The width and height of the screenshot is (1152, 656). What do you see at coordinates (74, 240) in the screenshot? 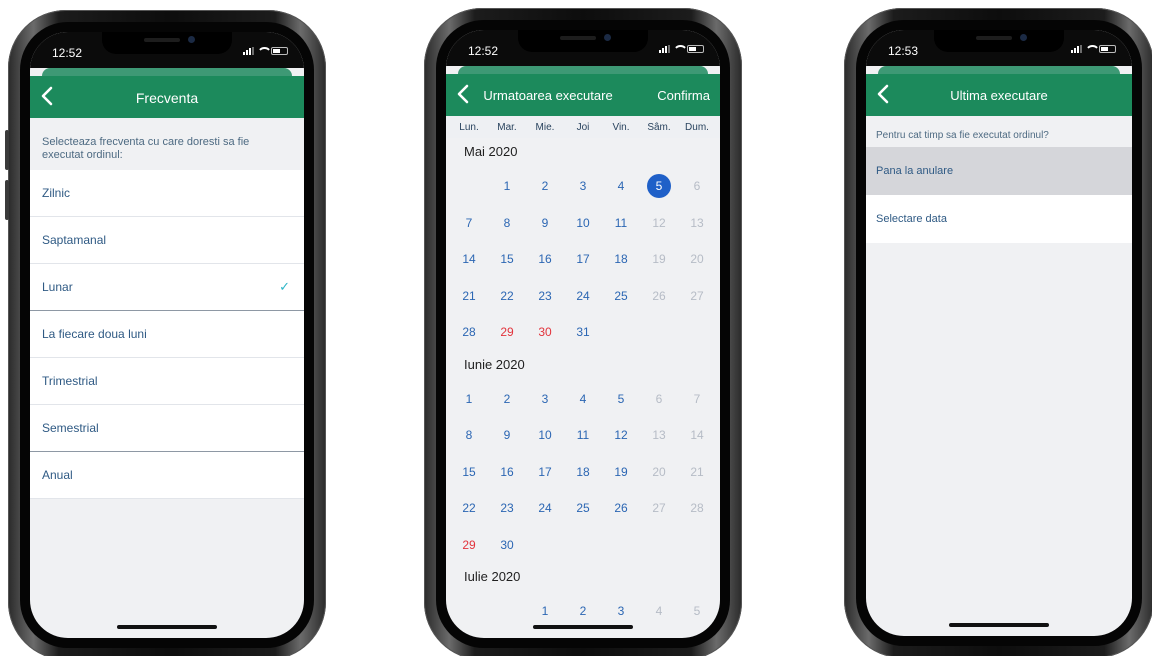
I see `frequency-option-label: Saptamanal` at bounding box center [74, 240].